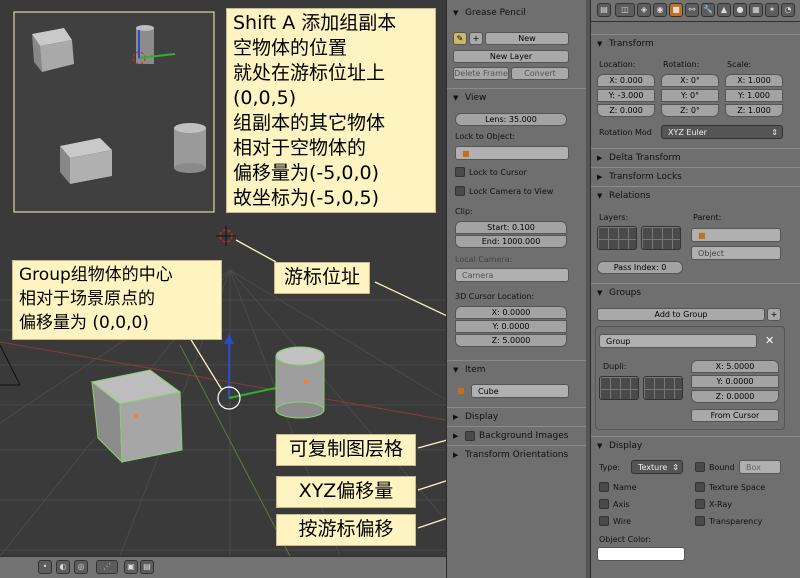 This screenshot has height=578, width=800. Describe the element at coordinates (754, 95) in the screenshot. I see `scale-y-field: Y: 1.000` at that location.